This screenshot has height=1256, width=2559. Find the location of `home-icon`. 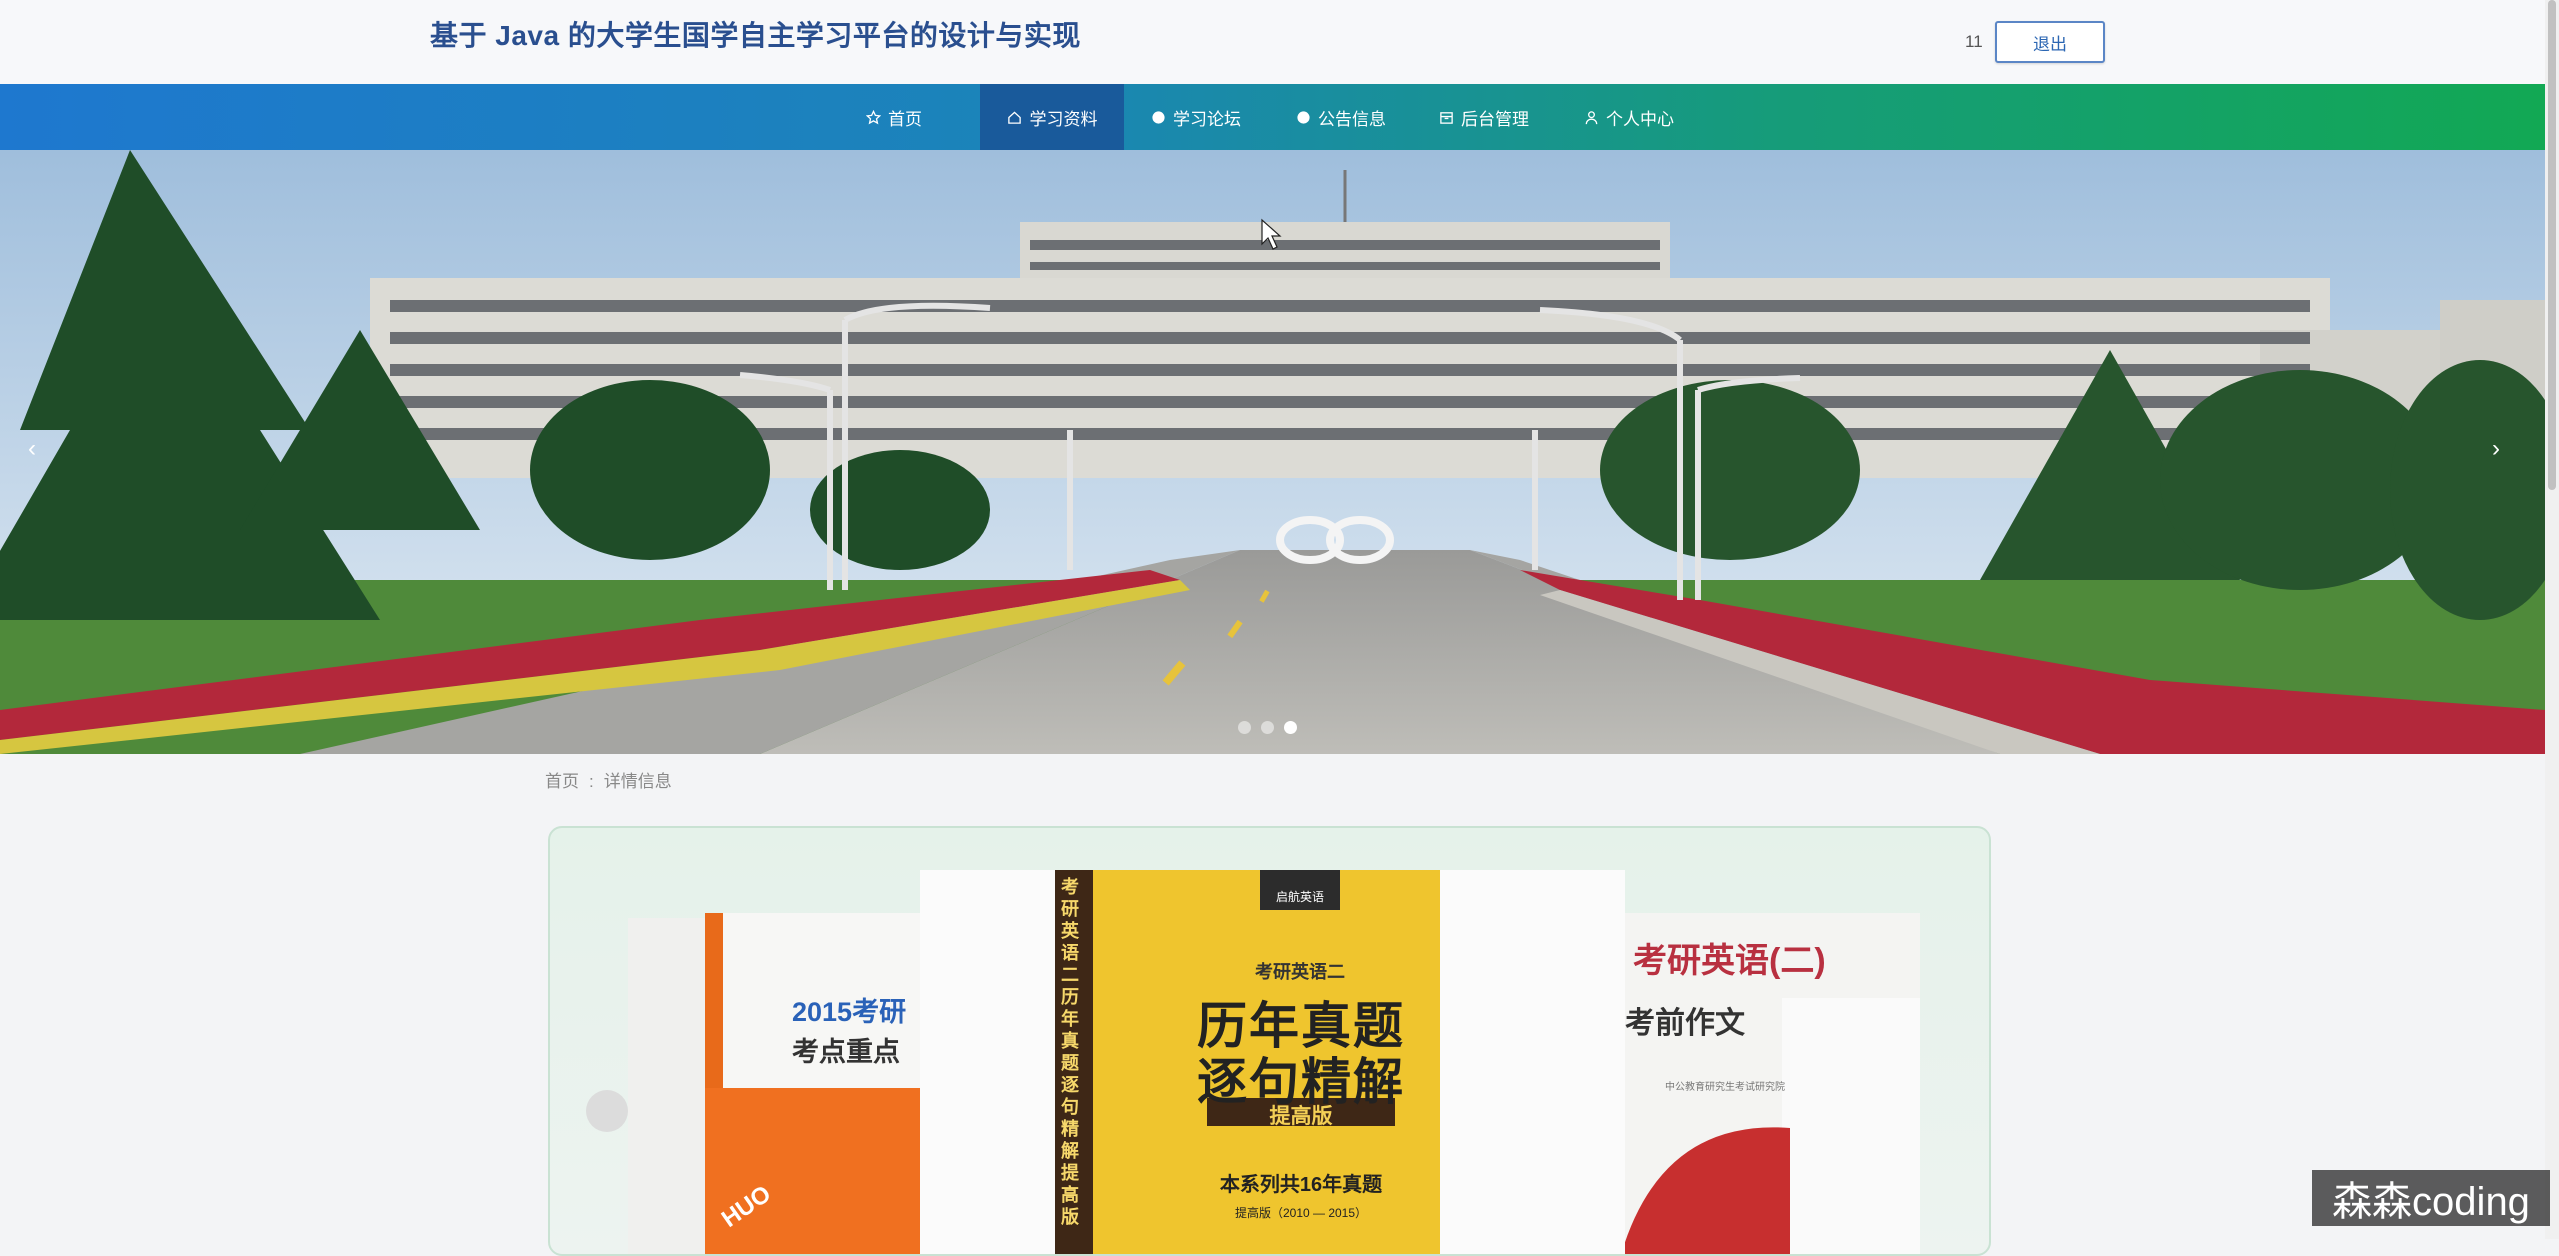

home-icon is located at coordinates (1015, 117).